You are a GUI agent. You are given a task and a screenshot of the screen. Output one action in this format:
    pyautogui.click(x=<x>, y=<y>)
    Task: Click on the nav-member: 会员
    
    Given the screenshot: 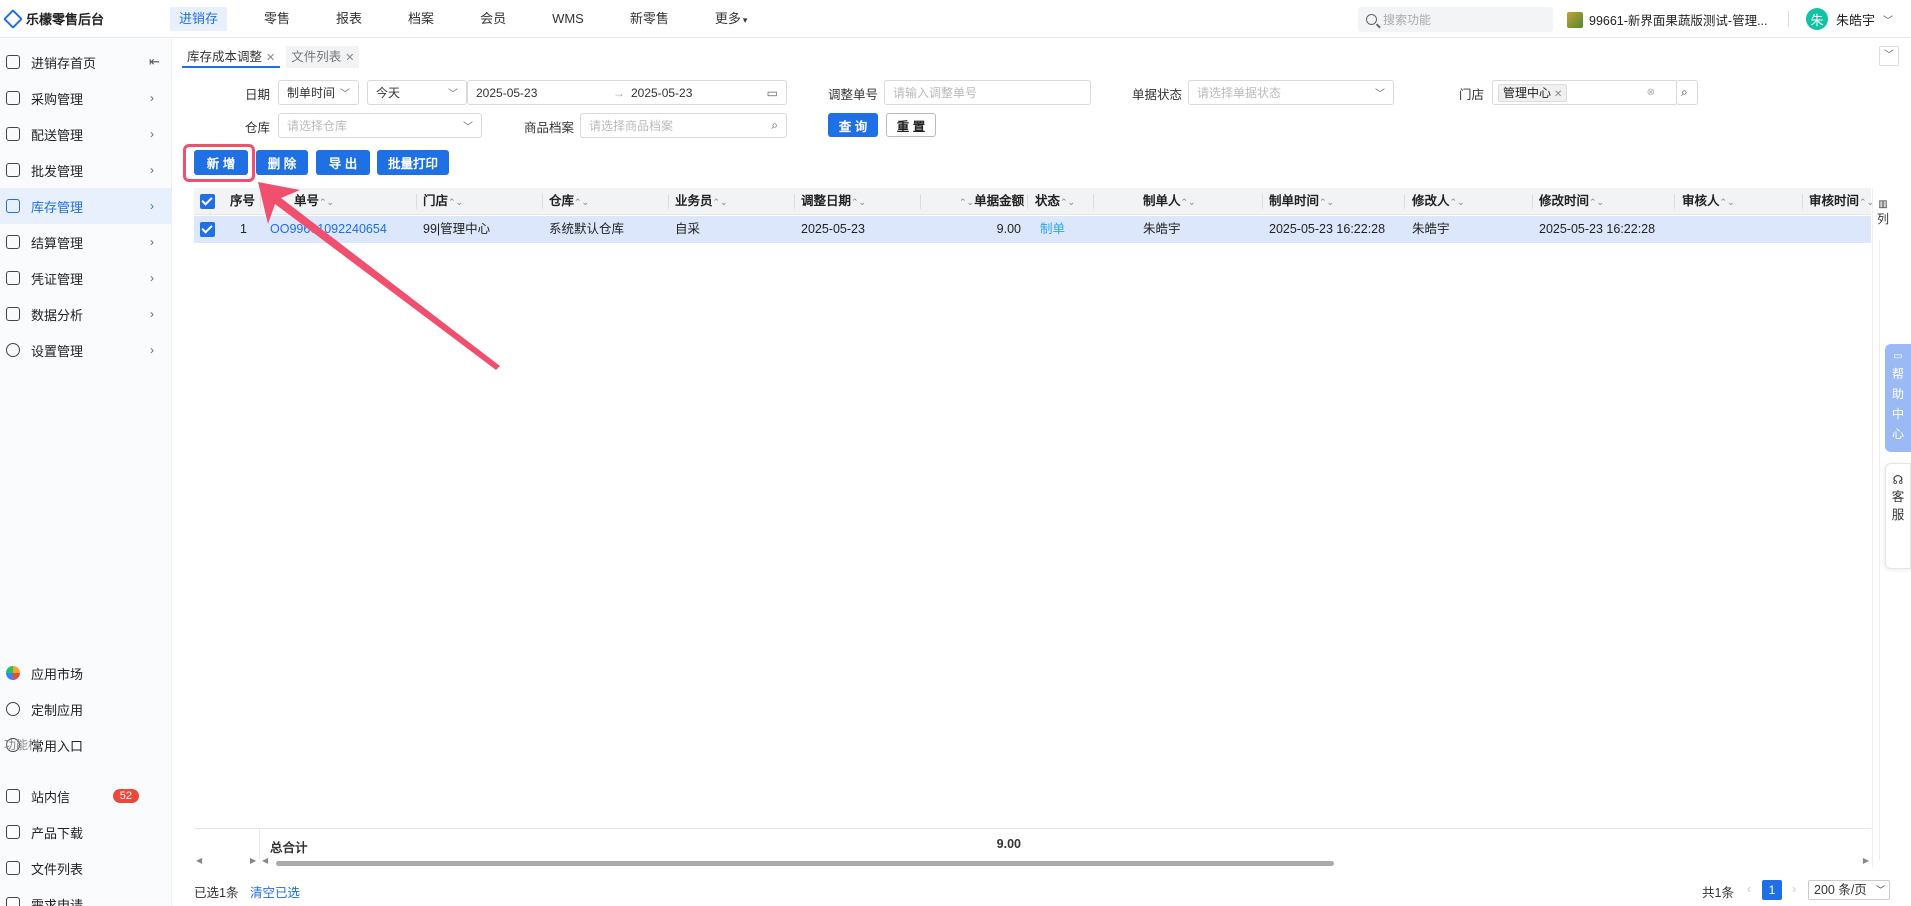 What is the action you would take?
    pyautogui.click(x=493, y=19)
    